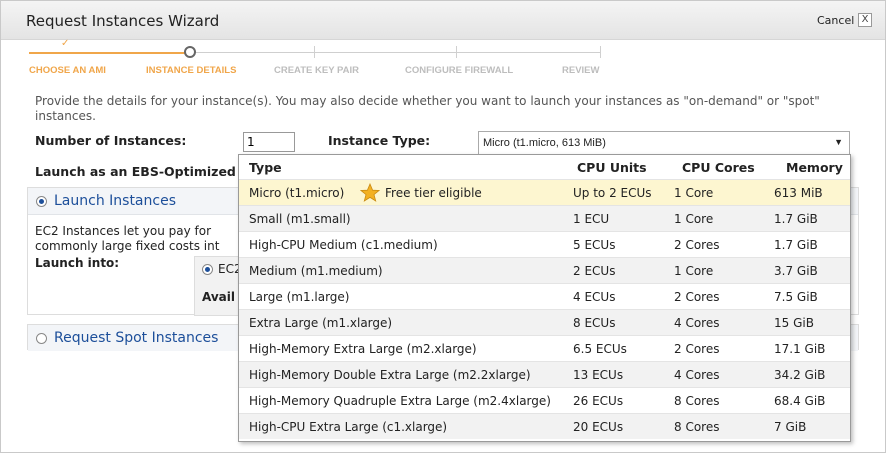 Image resolution: width=886 pixels, height=453 pixels. I want to click on step-instance-details: INSTANCE DETAILS, so click(191, 70).